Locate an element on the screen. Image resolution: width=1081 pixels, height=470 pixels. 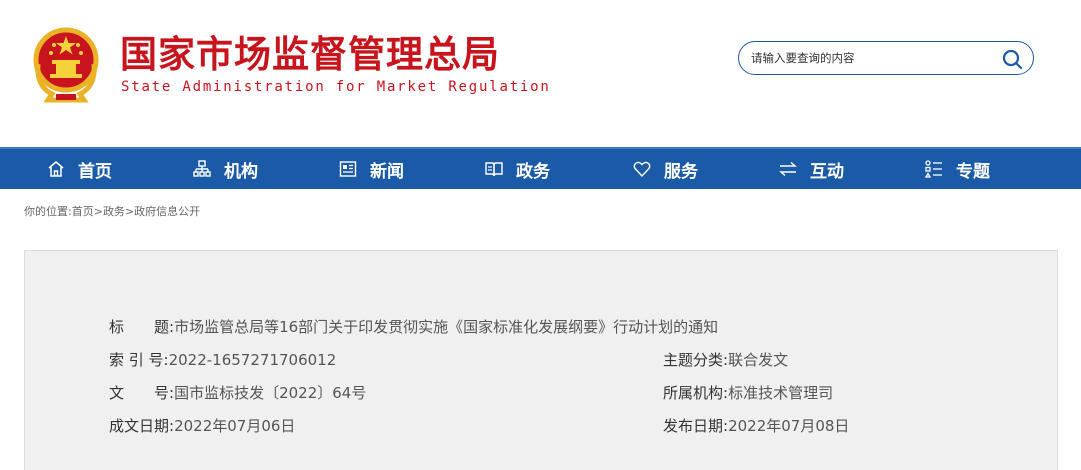
breadcrumb-prefix: 你的位置: is located at coordinates (48, 211).